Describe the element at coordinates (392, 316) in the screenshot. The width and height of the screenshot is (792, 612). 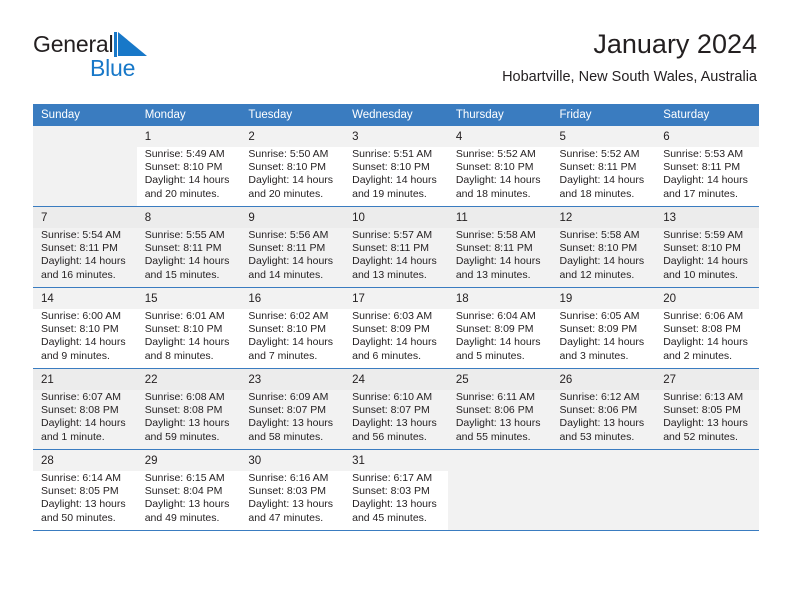
I see `day-sunrise-text: Sunrise: 6:03 AM` at that location.